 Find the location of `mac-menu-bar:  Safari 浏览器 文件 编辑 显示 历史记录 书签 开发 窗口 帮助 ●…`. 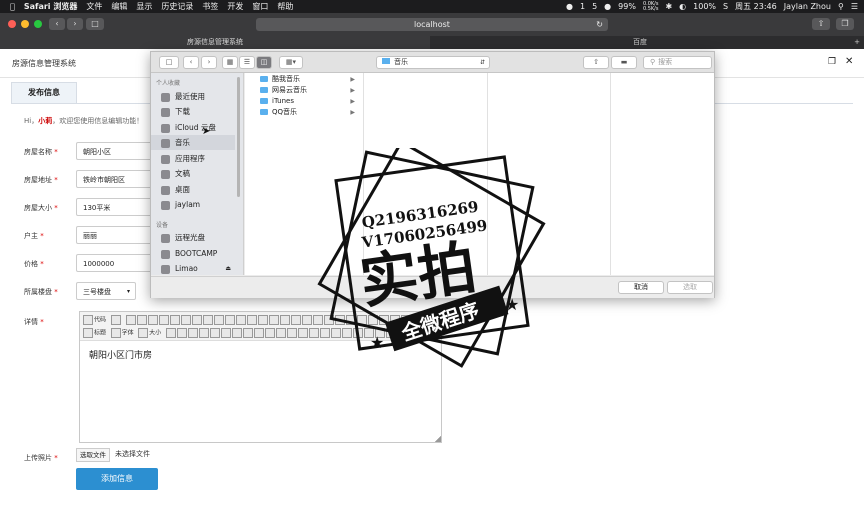

mac-menu-bar:  Safari 浏览器 文件 编辑 显示 历史记录 书签 开发 窗口 帮助 ●… is located at coordinates (432, 6).